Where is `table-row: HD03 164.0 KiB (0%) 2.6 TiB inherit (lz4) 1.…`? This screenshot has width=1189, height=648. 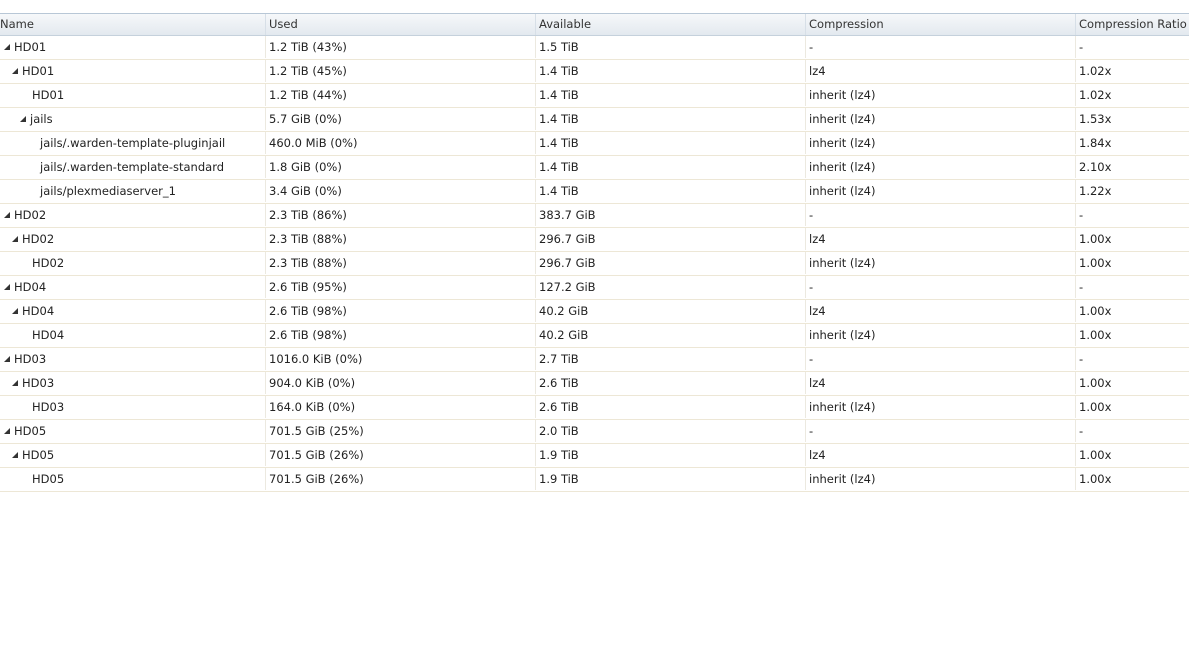 table-row: HD03 164.0 KiB (0%) 2.6 TiB inherit (lz4) 1.… is located at coordinates (594, 408).